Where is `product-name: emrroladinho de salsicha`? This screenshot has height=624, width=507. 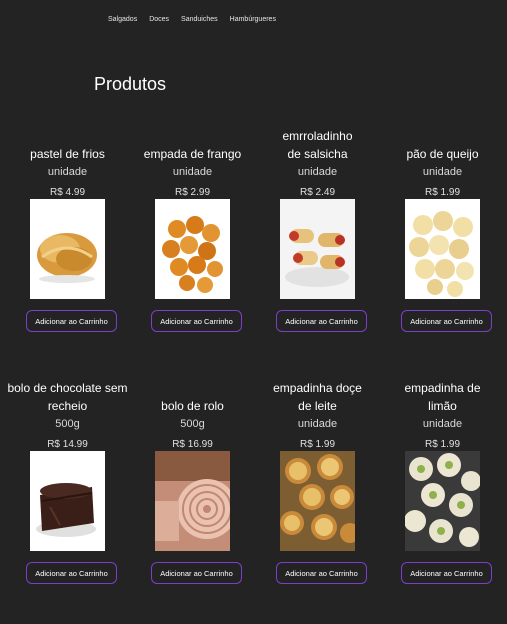 product-name: emrroladinho de salsicha is located at coordinates (317, 145).